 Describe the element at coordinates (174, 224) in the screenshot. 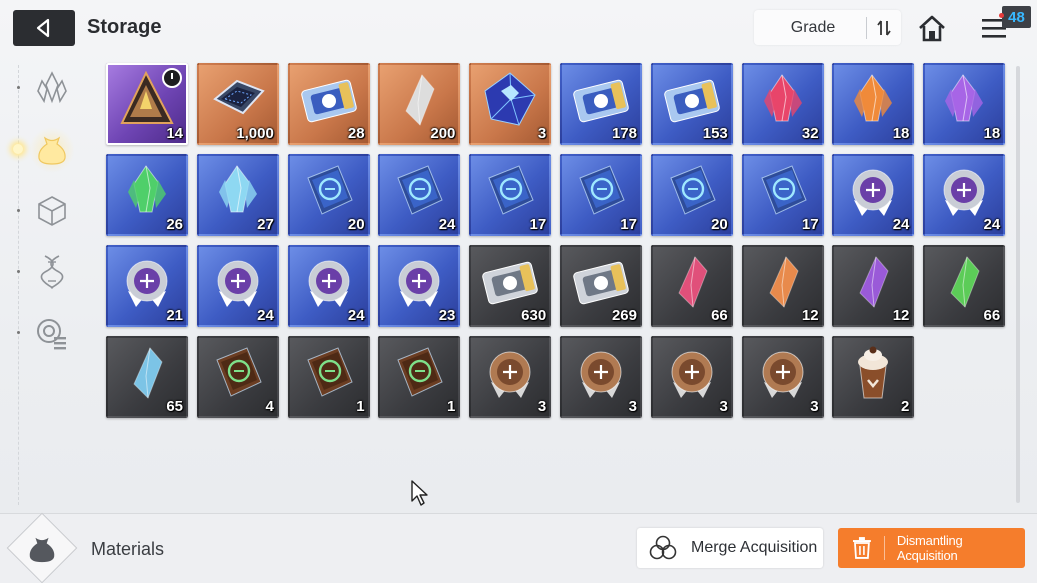

I see `item-quantity: 26` at that location.